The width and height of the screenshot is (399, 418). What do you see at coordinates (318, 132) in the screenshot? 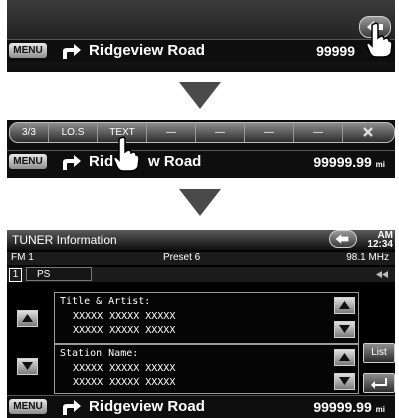
I see `blank-button-4: —` at bounding box center [318, 132].